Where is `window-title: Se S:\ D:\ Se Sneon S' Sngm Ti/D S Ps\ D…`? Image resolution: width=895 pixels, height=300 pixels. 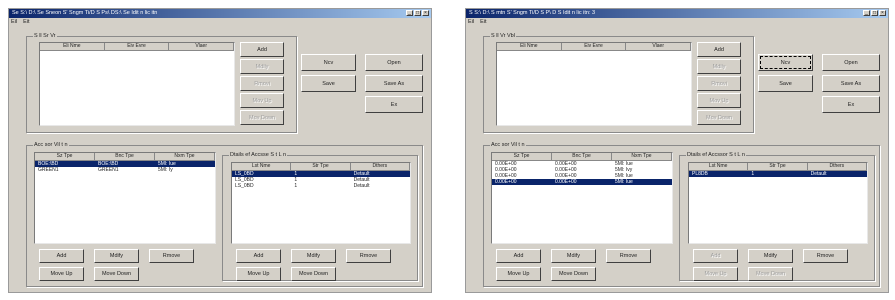
window-title: Se S:\ D:\ Se Sneon S' Sngm Ti/D S Ps\ D… is located at coordinates (85, 13).